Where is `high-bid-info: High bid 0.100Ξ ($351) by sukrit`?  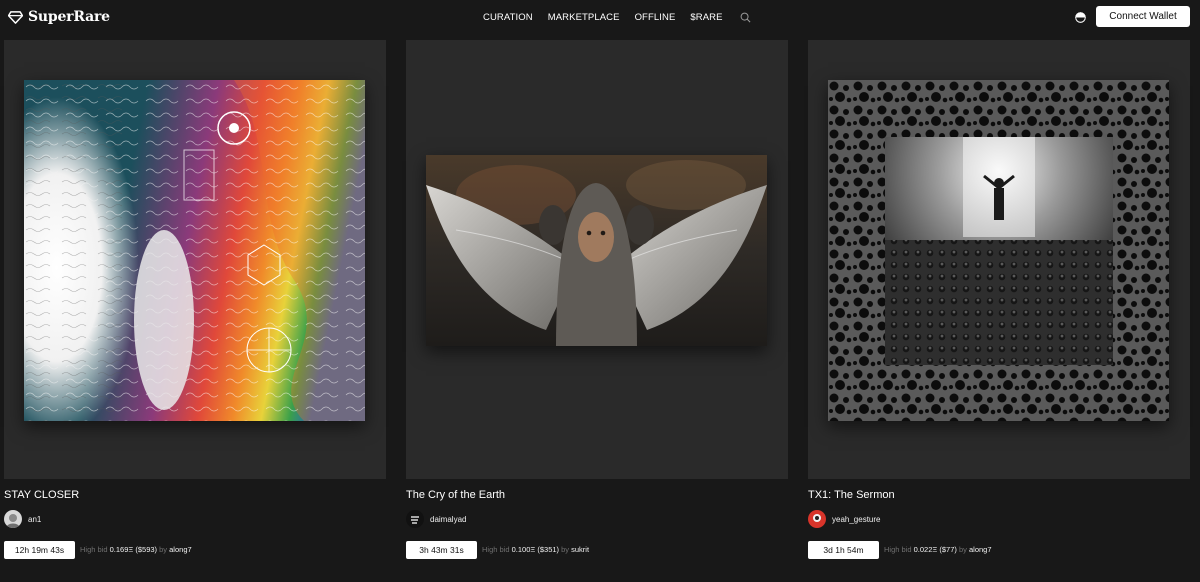
high-bid-info: High bid 0.100Ξ ($351) by sukrit is located at coordinates (535, 549).